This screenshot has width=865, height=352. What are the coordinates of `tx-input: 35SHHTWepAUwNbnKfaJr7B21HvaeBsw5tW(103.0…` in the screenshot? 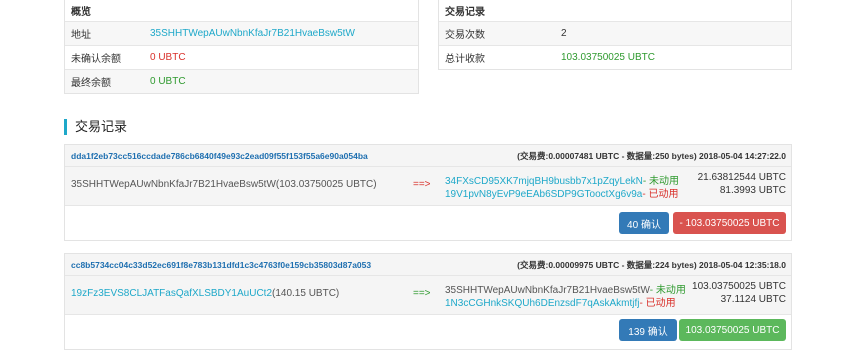 It's located at (224, 184).